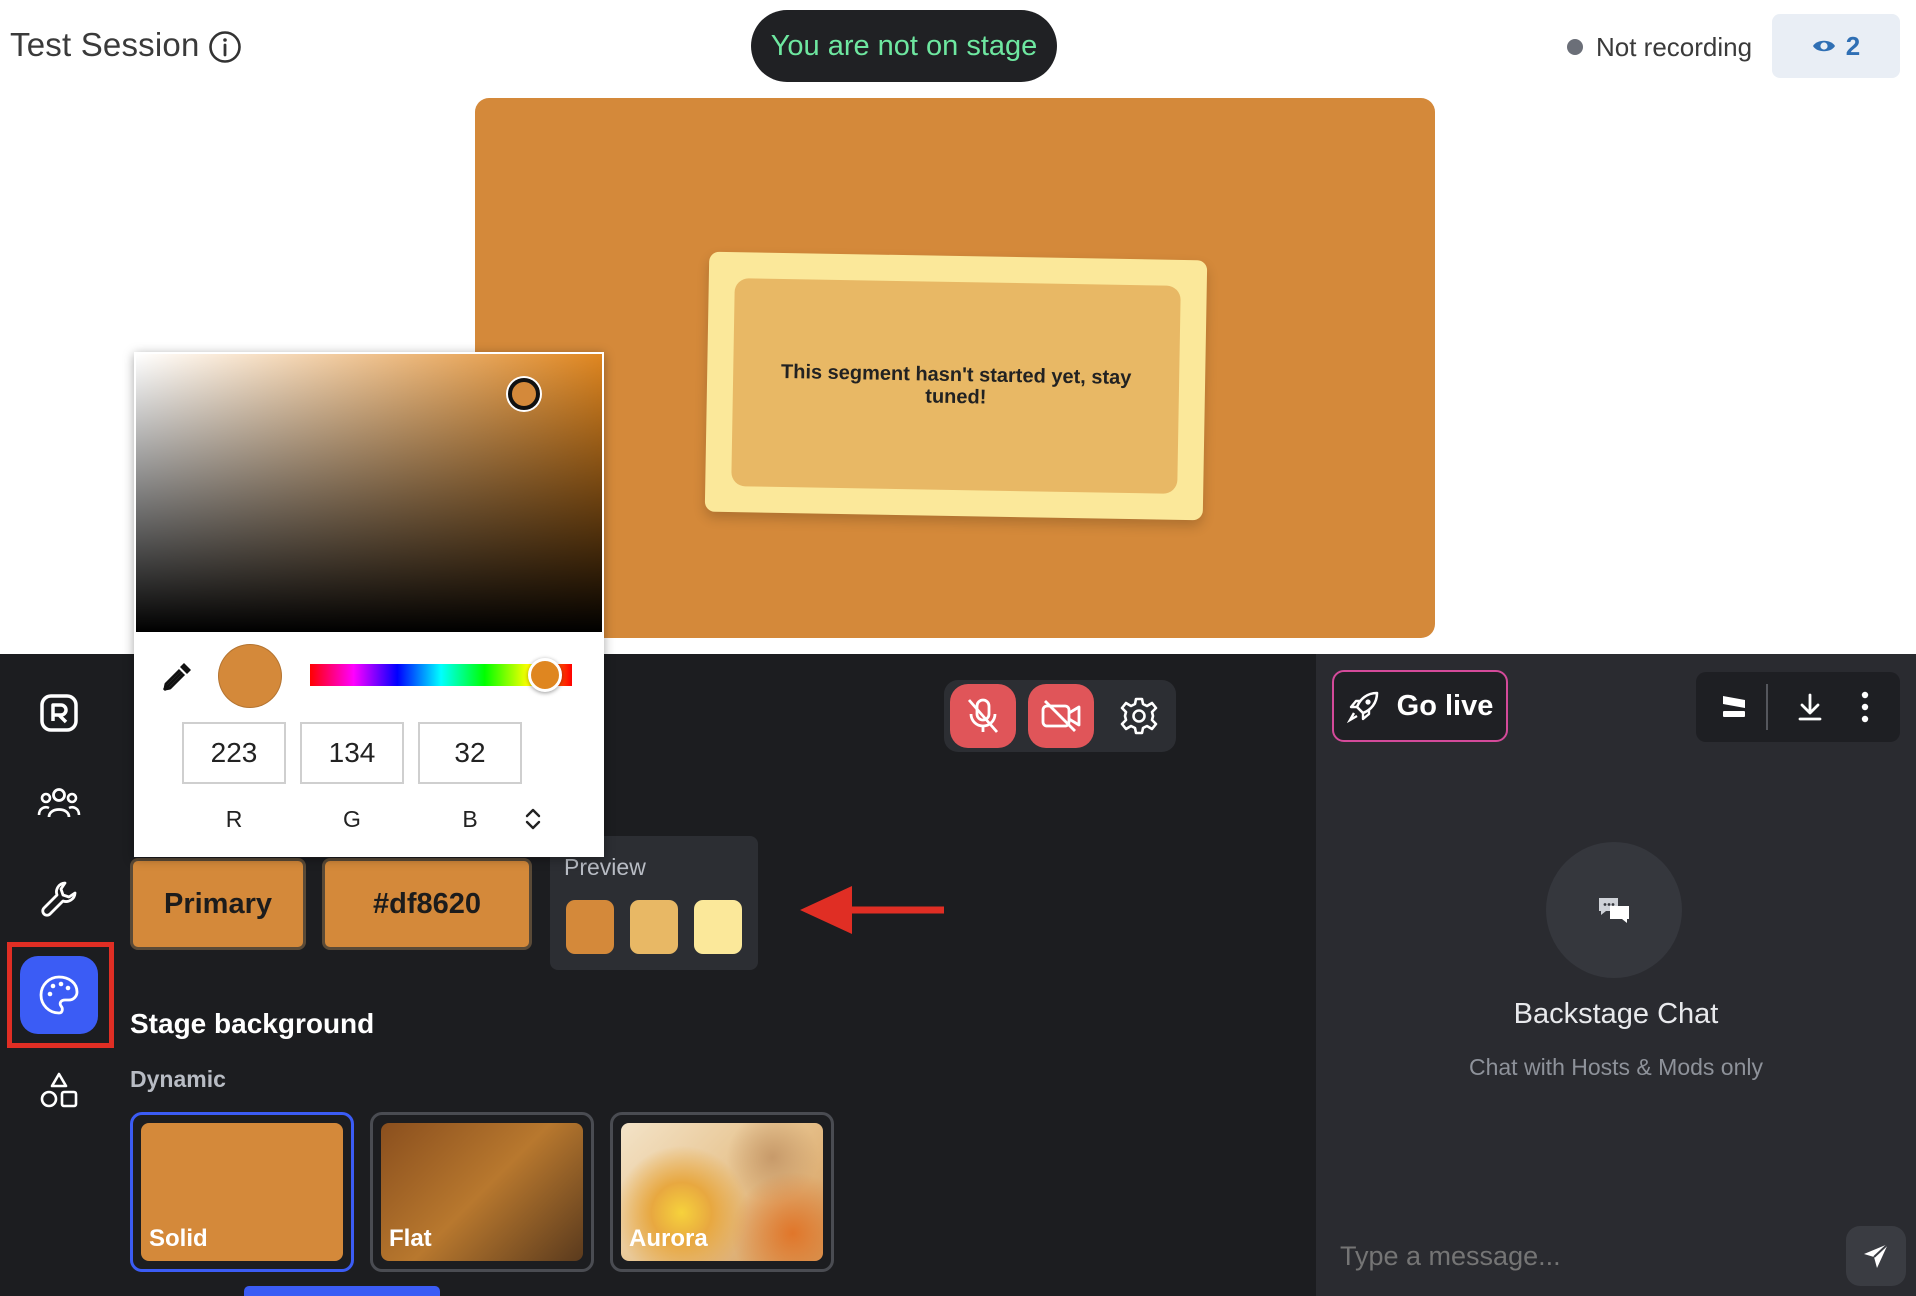 The height and width of the screenshot is (1296, 1916). Describe the element at coordinates (668, 1238) in the screenshot. I see `background-option-label: Aurora` at that location.